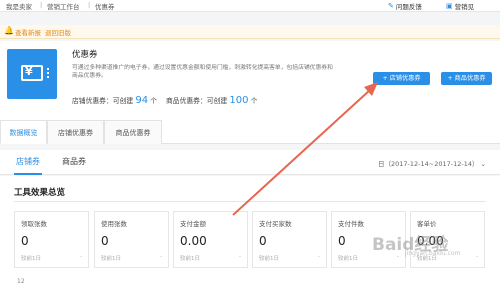 This screenshot has width=500, height=287. Describe the element at coordinates (483, 164) in the screenshot. I see `chevron-down-icon: ⌄` at that location.